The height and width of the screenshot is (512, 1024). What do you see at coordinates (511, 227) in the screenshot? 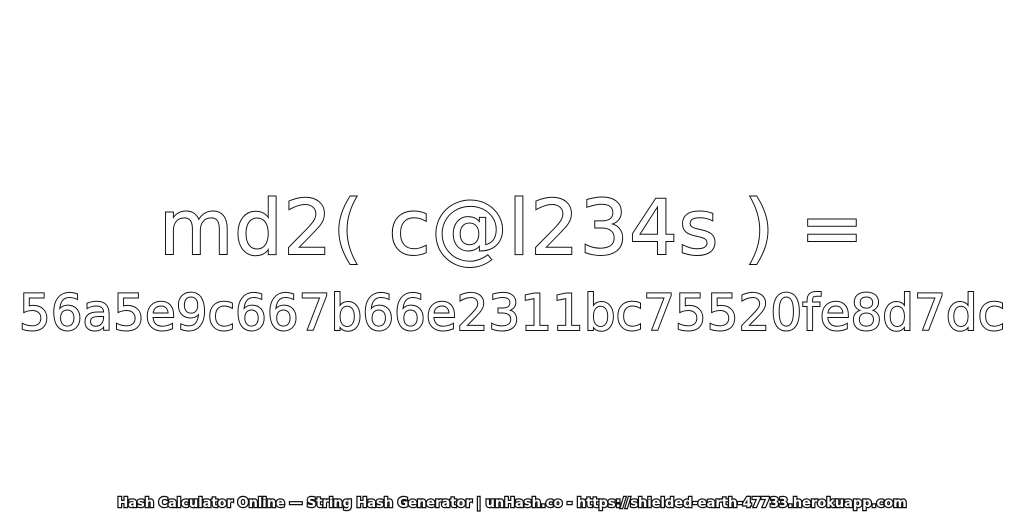
I see `hash-expression: md2( c@l234s ) =` at bounding box center [511, 227].